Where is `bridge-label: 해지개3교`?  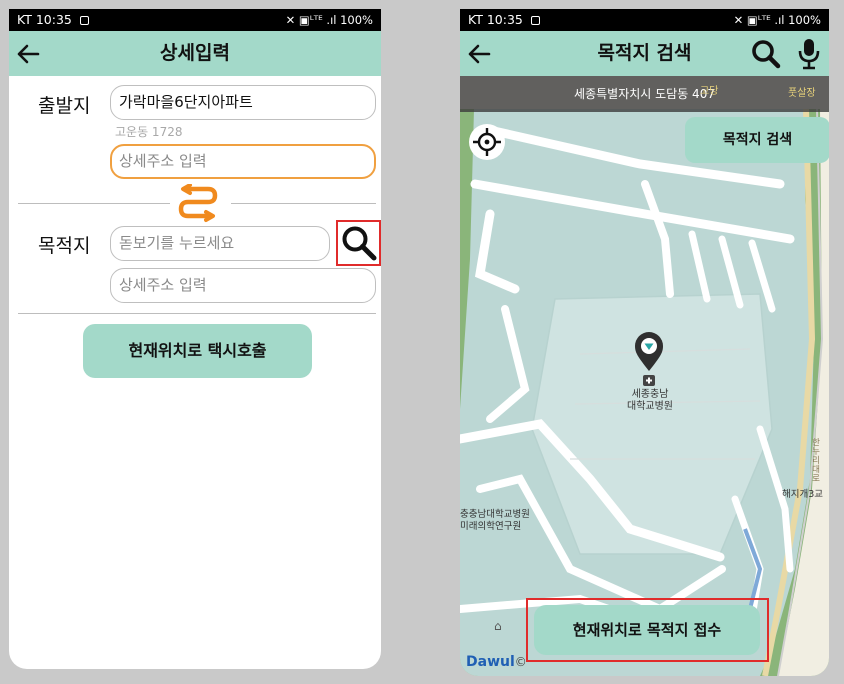 bridge-label: 해지개3교 is located at coordinates (803, 494).